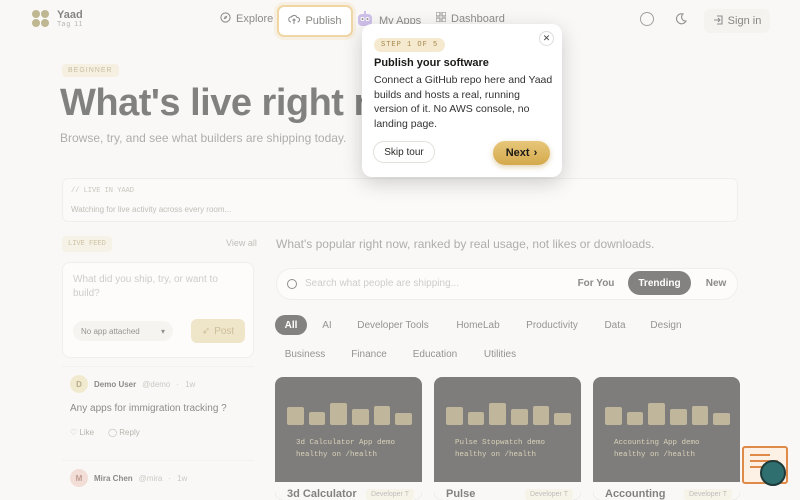 This screenshot has width=800, height=500. I want to click on app-preview-line: 3d Calculator App demo, so click(346, 443).